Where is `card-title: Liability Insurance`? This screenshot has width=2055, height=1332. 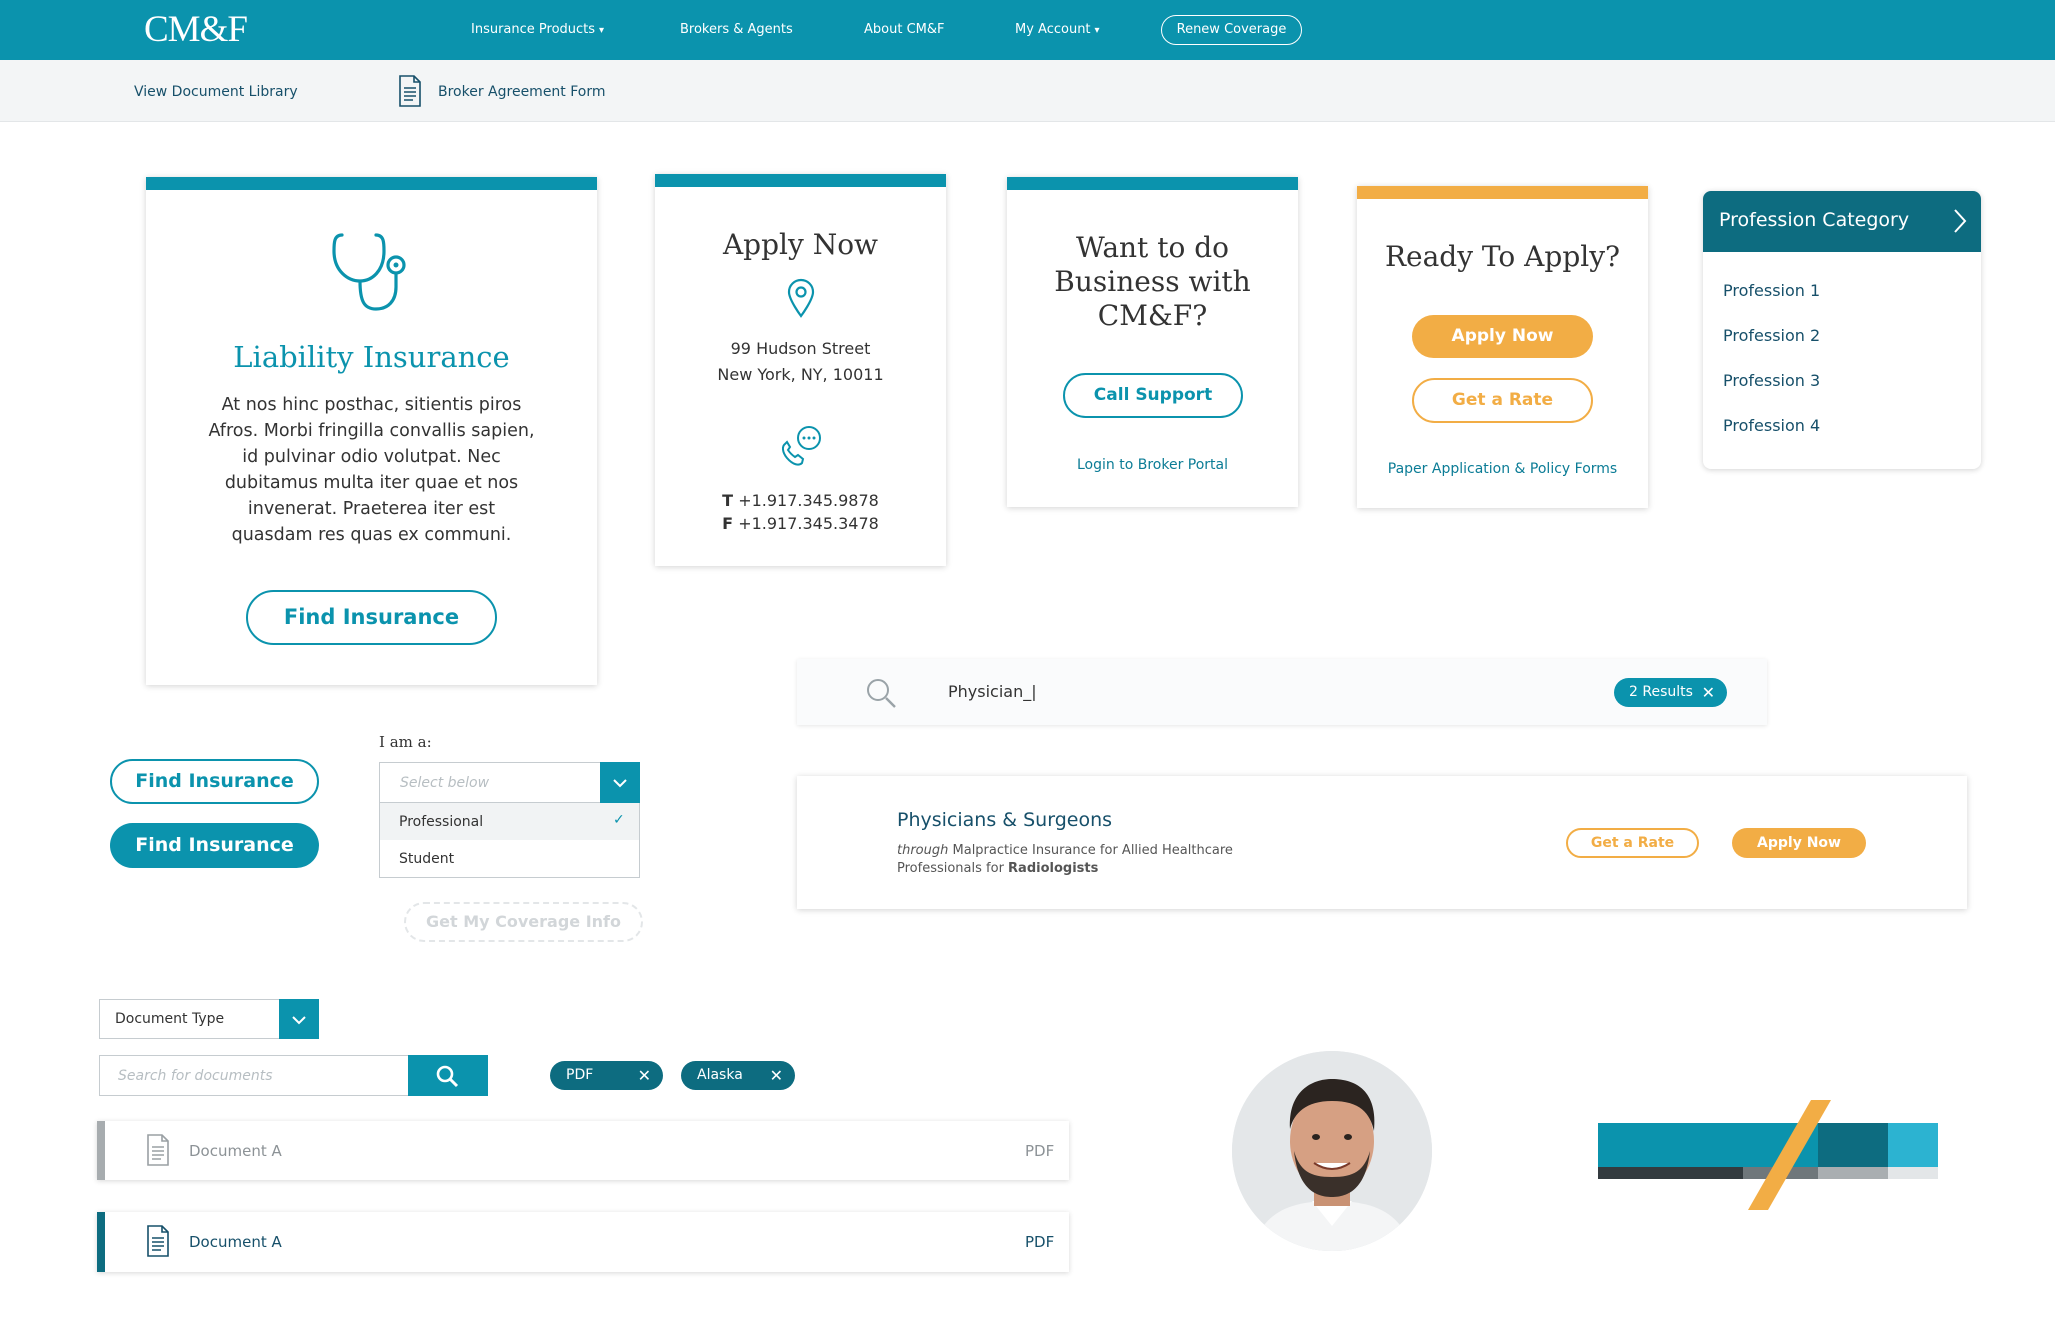 card-title: Liability Insurance is located at coordinates (371, 357).